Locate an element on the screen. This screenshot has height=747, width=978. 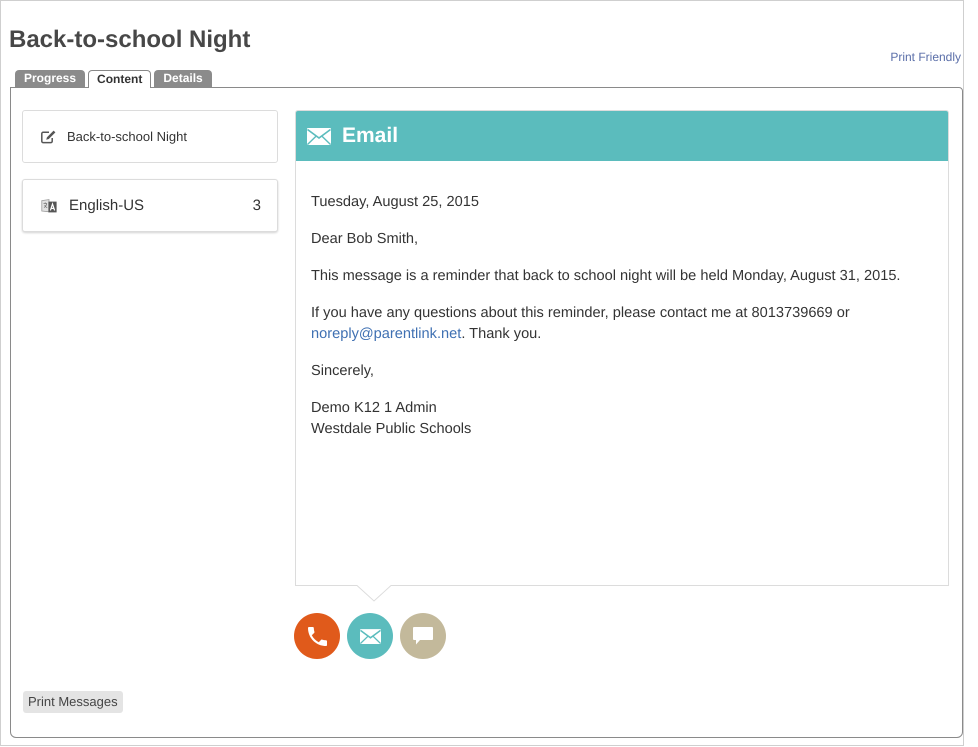
sidebar-item: English-US 3 is located at coordinates (150, 205).